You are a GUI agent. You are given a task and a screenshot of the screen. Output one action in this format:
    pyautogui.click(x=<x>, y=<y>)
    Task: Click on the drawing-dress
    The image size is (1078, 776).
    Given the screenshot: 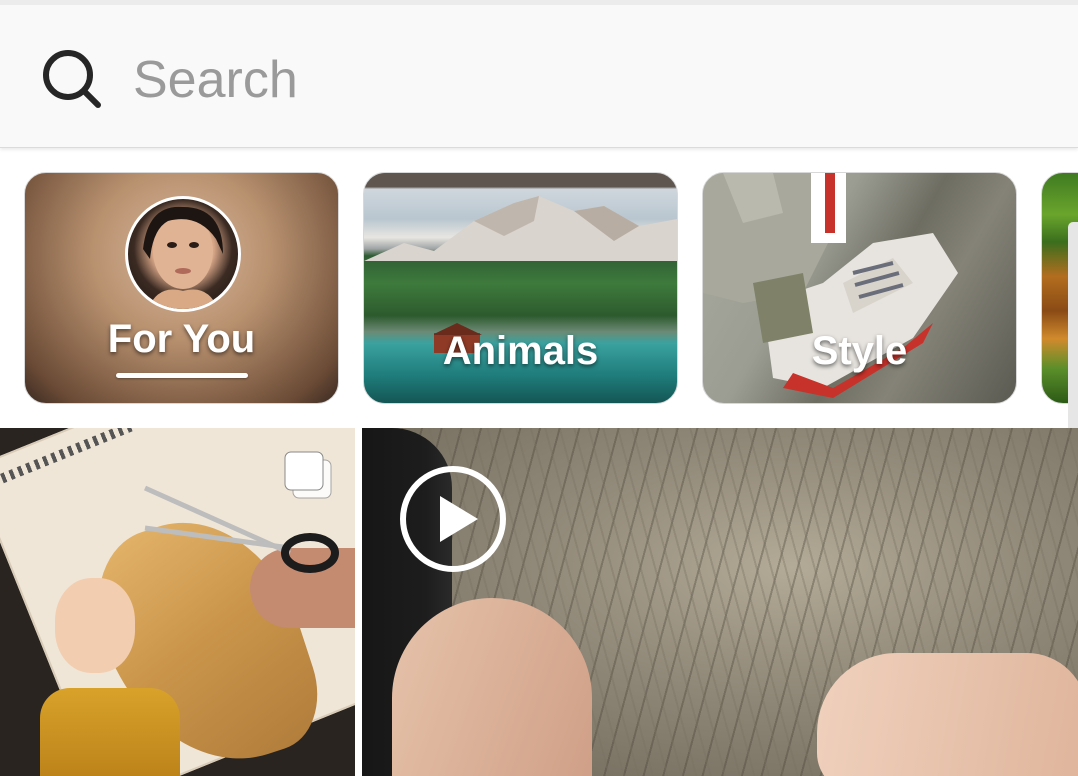 What is the action you would take?
    pyautogui.click(x=110, y=732)
    